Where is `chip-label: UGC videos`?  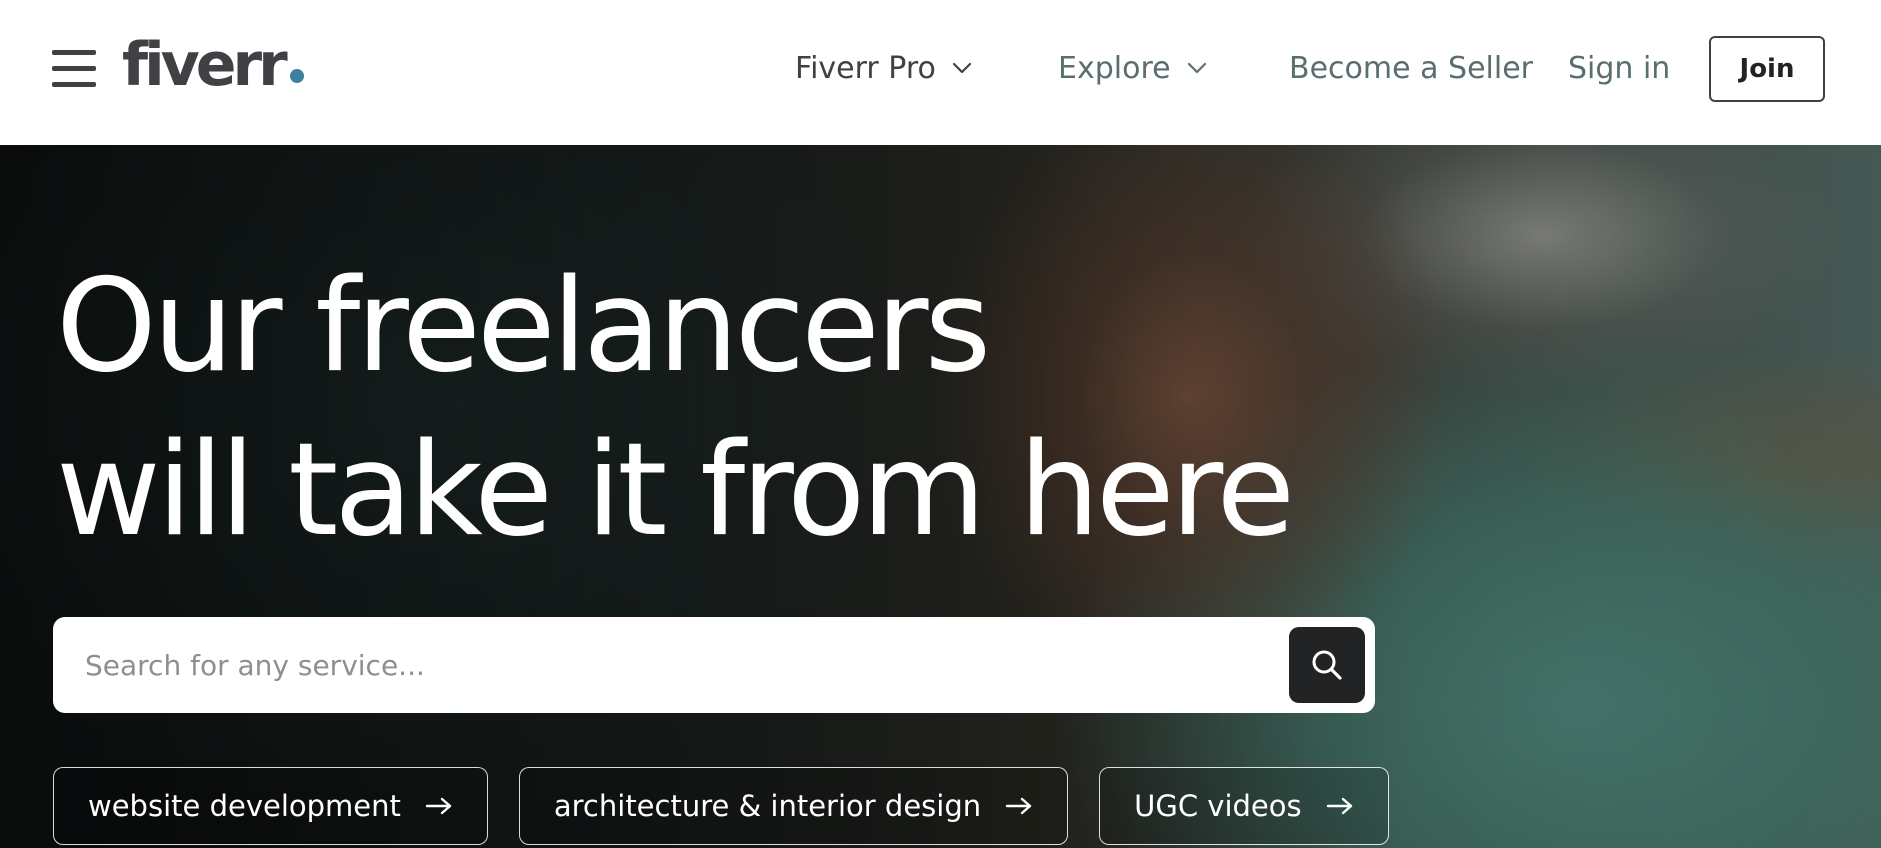
chip-label: UGC videos is located at coordinates (1218, 806).